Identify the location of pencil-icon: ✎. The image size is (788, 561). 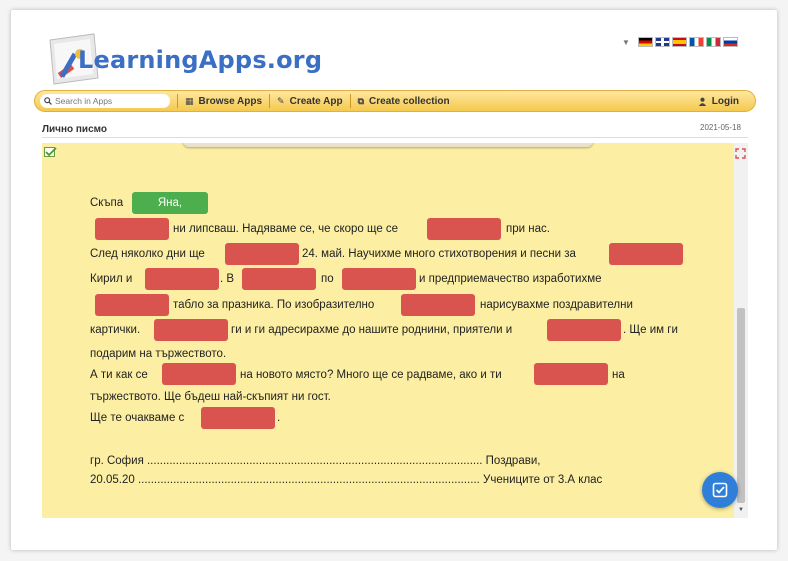
(281, 100).